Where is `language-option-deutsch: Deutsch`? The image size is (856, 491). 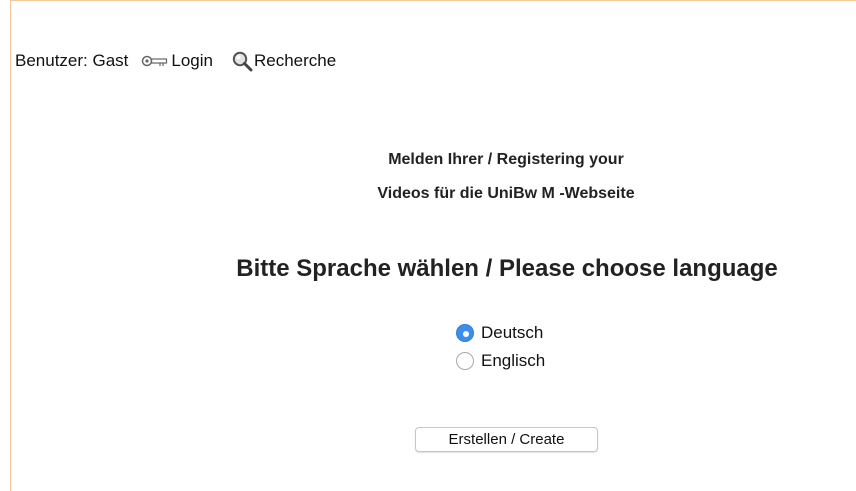 language-option-deutsch: Deutsch is located at coordinates (500, 333).